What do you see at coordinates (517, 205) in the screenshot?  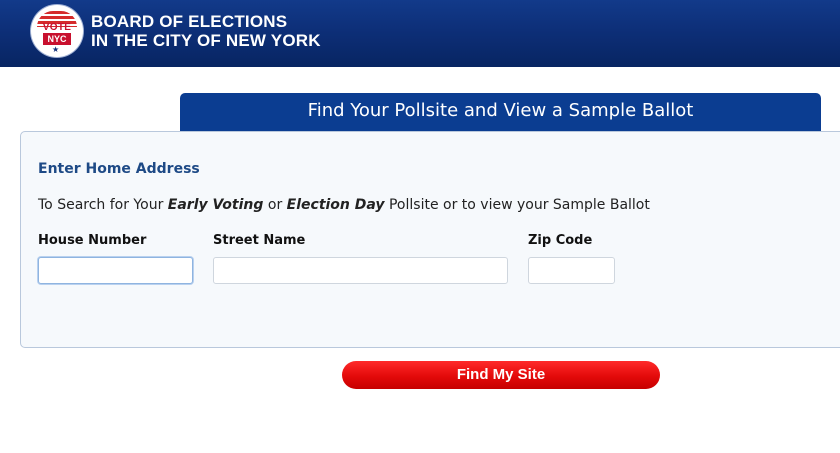 I see `instructions-suffix: Pollsite or to view your Sample Ballot` at bounding box center [517, 205].